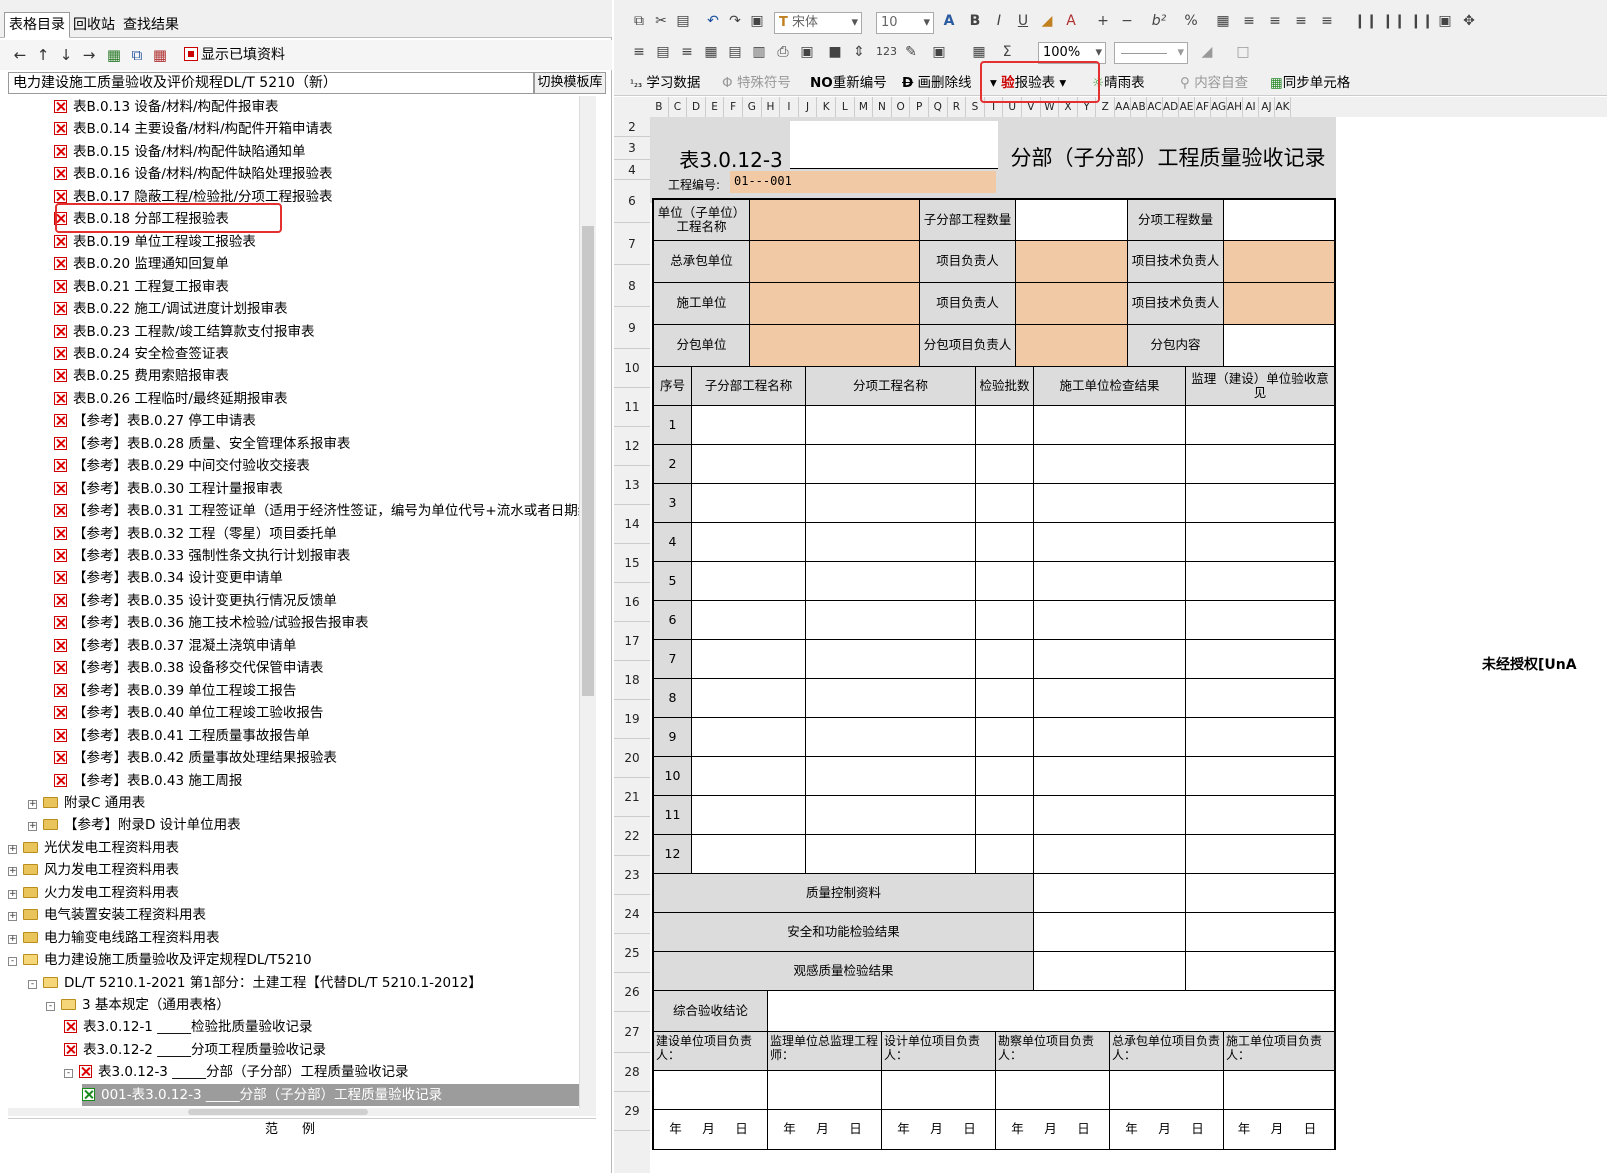 The image size is (1607, 1173). Describe the element at coordinates (808, 107) in the screenshot. I see `column-label: J` at that location.